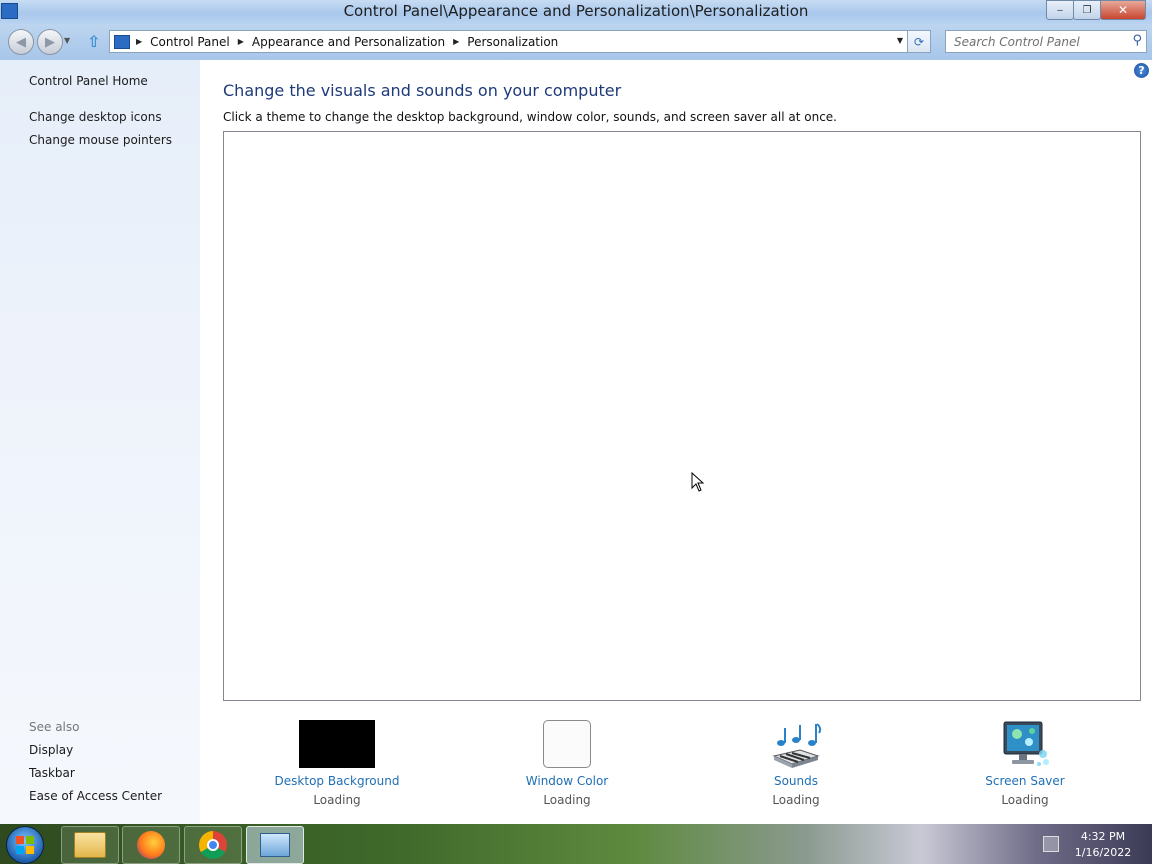 The width and height of the screenshot is (1152, 864). What do you see at coordinates (51, 750) in the screenshot?
I see `see-also-link-display: Display` at bounding box center [51, 750].